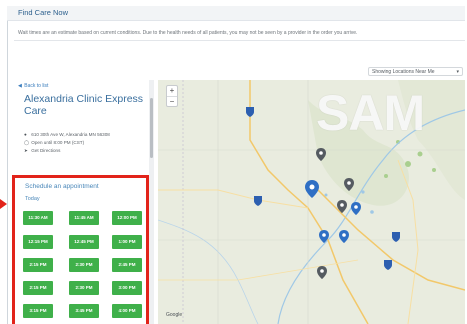 The width and height of the screenshot is (467, 324). What do you see at coordinates (84, 311) in the screenshot?
I see `time-slot-button: 3:45 PM` at bounding box center [84, 311].